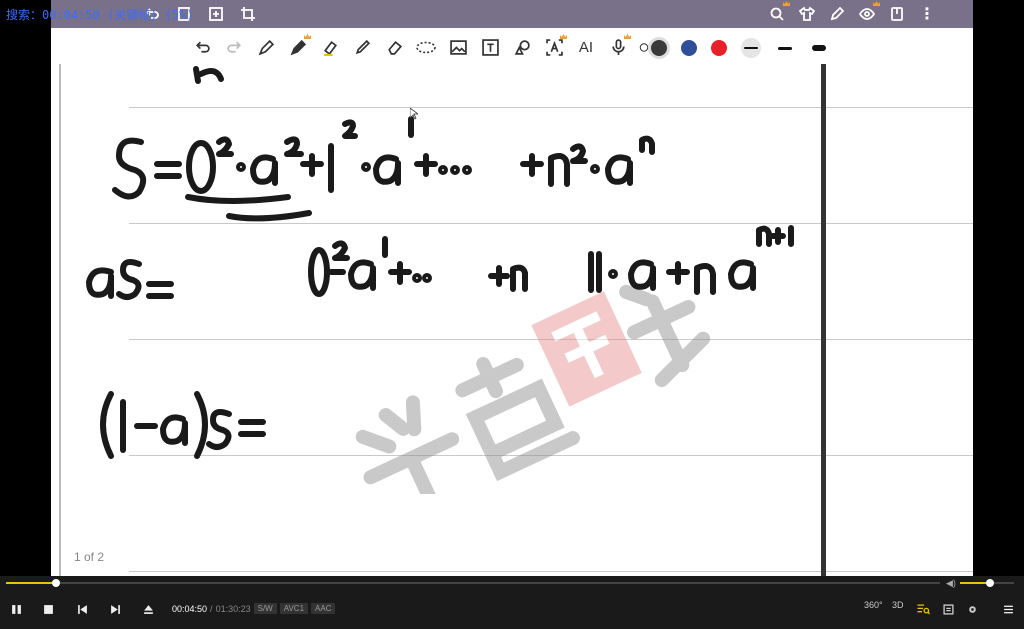  Describe the element at coordinates (897, 14) in the screenshot. I see `bookmark-icon` at that location.